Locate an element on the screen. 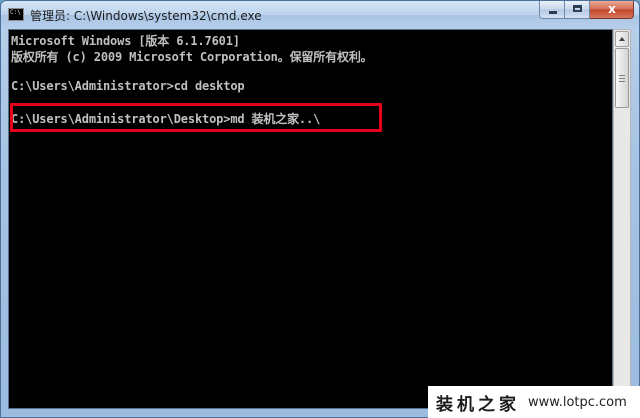 The width and height of the screenshot is (640, 418). vertical-scrollbar is located at coordinates (622, 219).